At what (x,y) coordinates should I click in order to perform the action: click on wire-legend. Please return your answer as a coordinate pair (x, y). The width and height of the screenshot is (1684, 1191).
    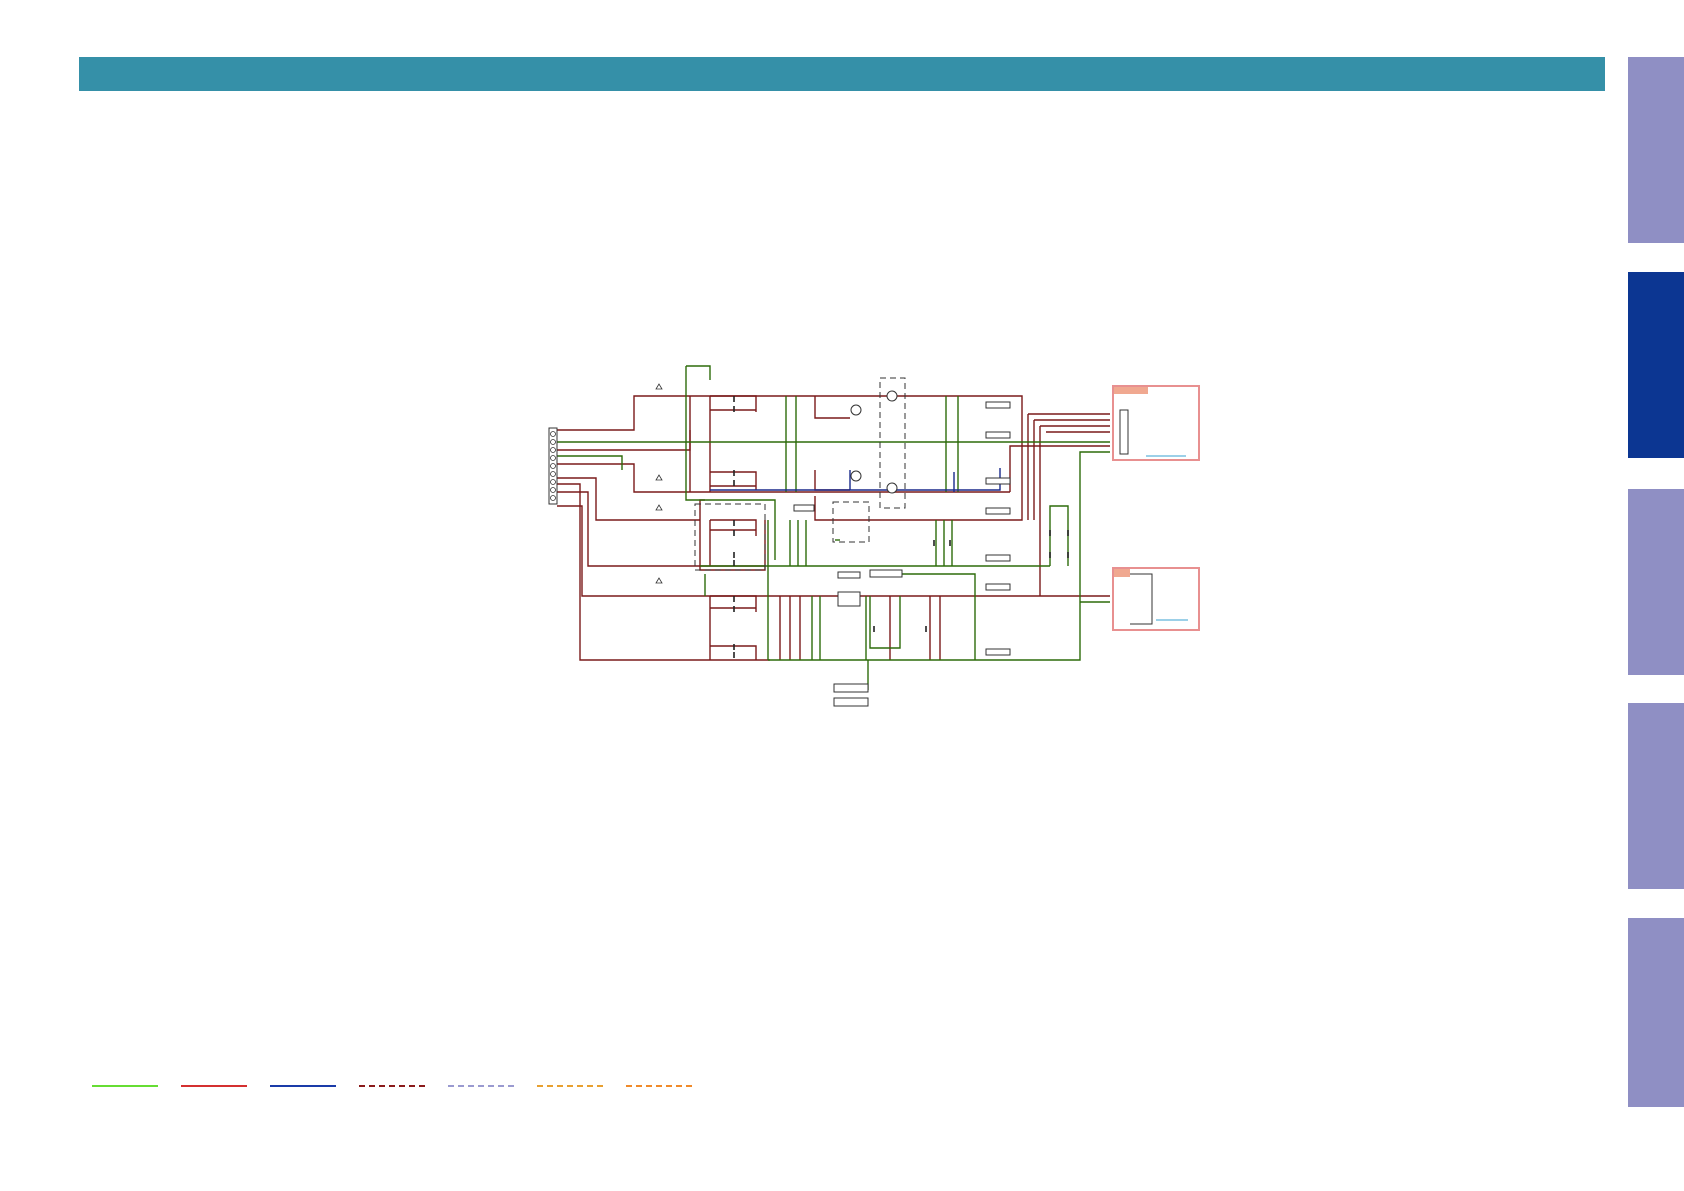
    Looking at the image, I should click on (392, 1086).